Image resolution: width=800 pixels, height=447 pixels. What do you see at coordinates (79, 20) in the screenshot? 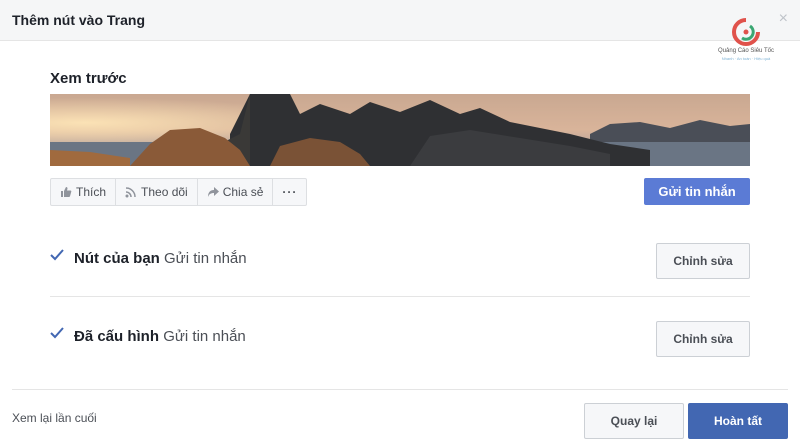
I see `dialog-title: Thêm nút vào Trang` at bounding box center [79, 20].